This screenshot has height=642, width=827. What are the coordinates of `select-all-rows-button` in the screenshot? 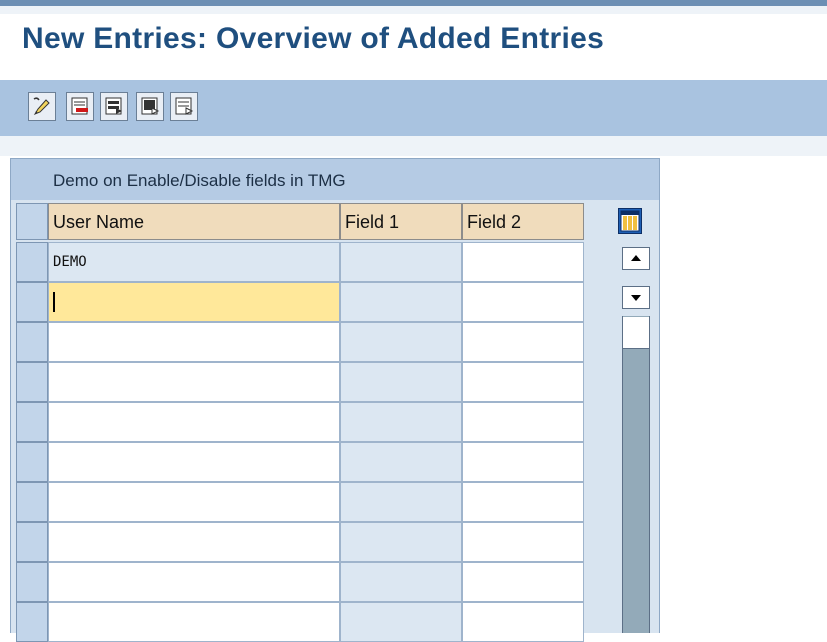 It's located at (32, 221).